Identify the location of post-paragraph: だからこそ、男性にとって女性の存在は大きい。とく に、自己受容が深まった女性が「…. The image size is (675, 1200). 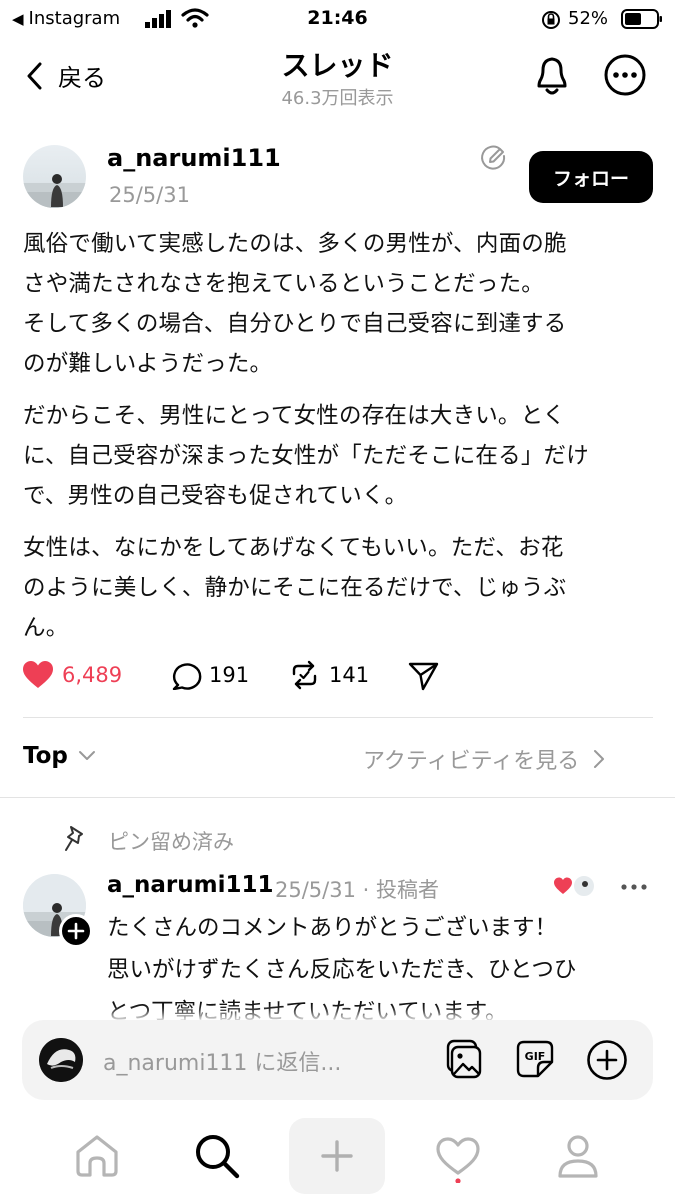
(343, 456).